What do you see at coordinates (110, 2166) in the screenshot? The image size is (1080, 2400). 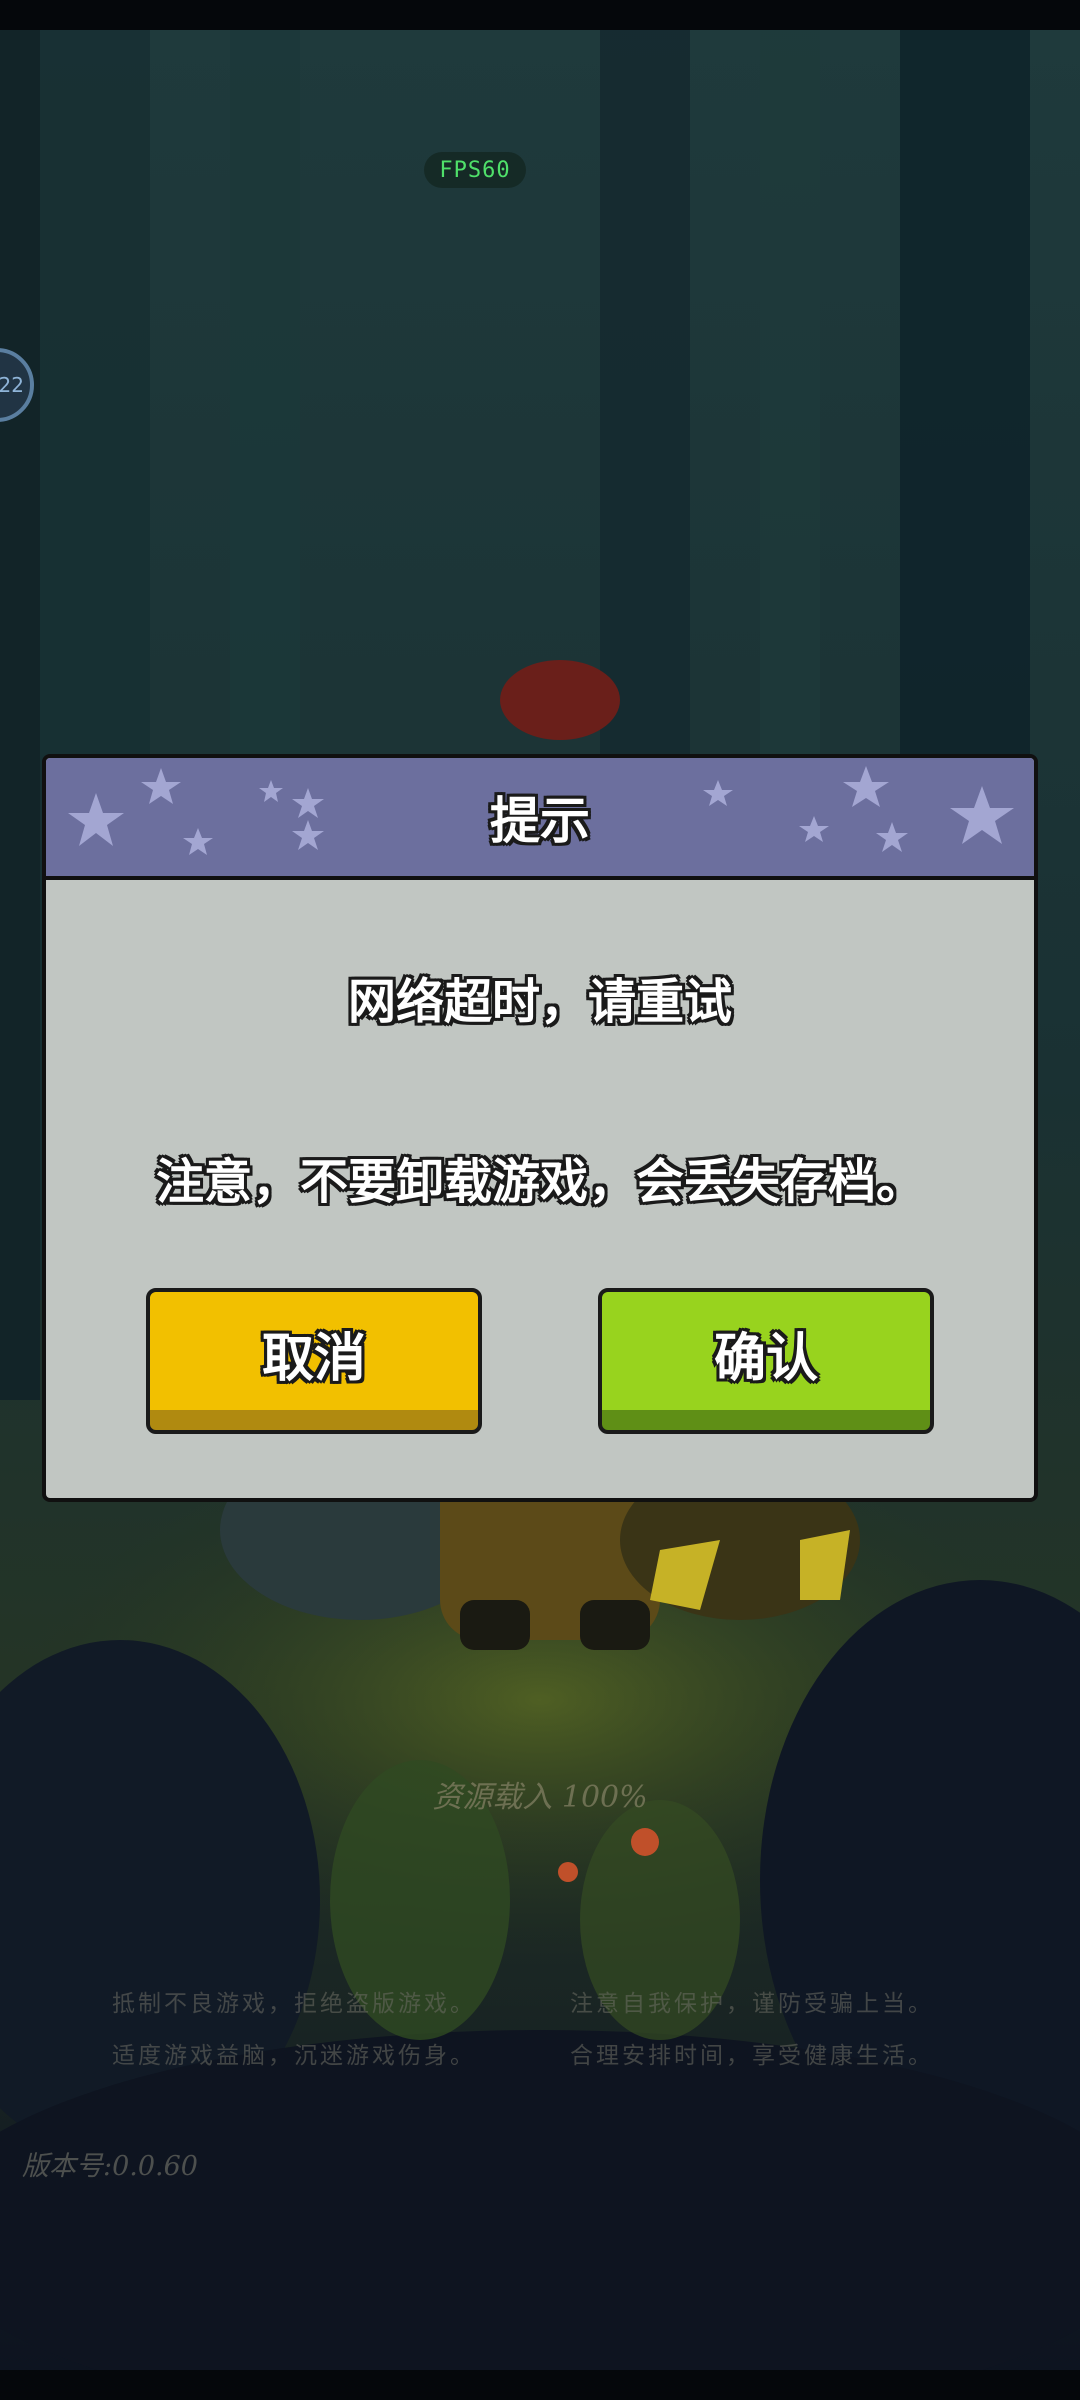 I see `version-label: 版本号:0.0.60` at bounding box center [110, 2166].